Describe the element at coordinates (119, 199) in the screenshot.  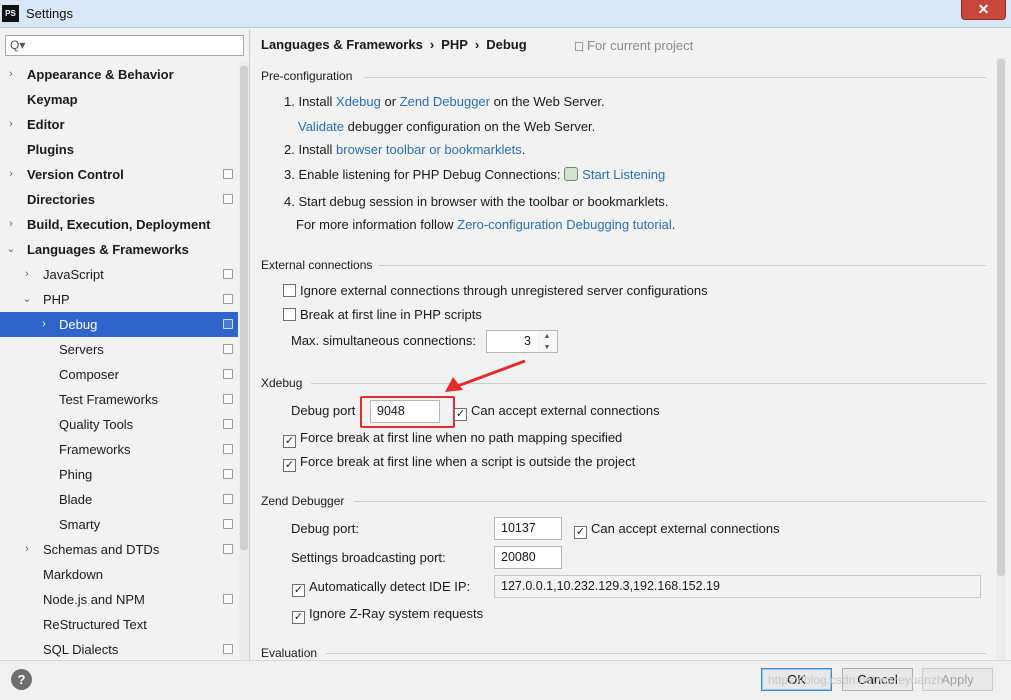
I see `sidebar-item-directories: Directories` at that location.